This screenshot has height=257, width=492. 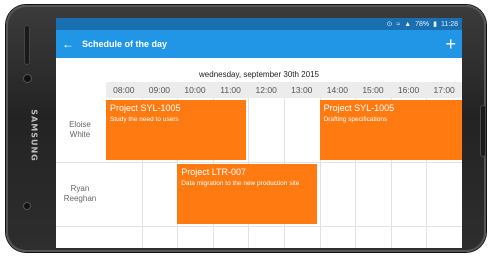 What do you see at coordinates (389, 24) in the screenshot?
I see `network-icon: ⊙` at bounding box center [389, 24].